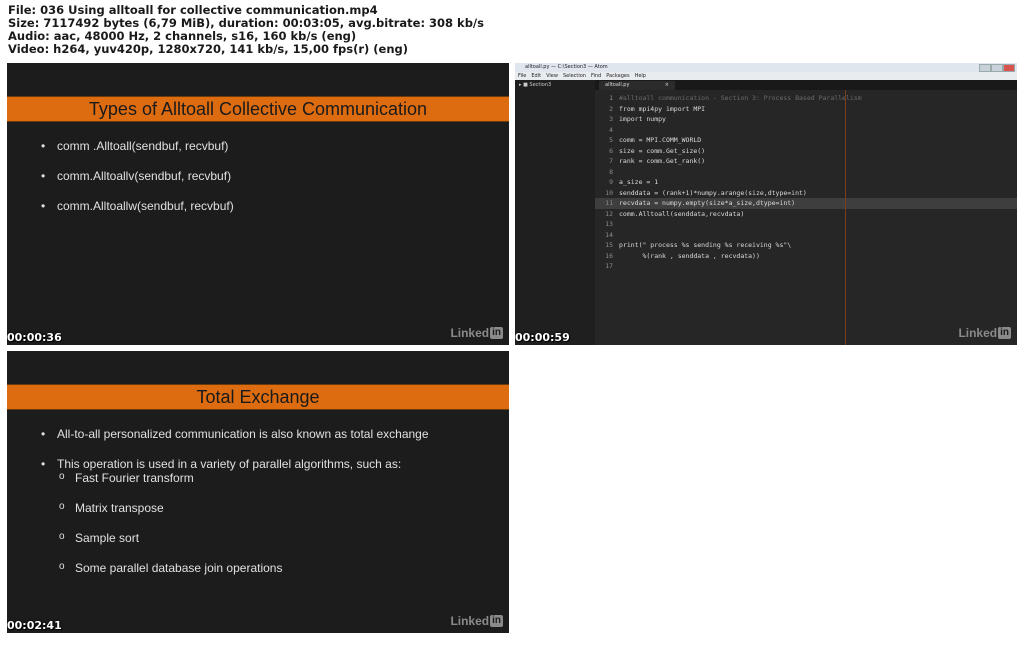 This screenshot has width=1024, height=645. I want to click on tree-view: ▸ ■ Section3, so click(555, 212).